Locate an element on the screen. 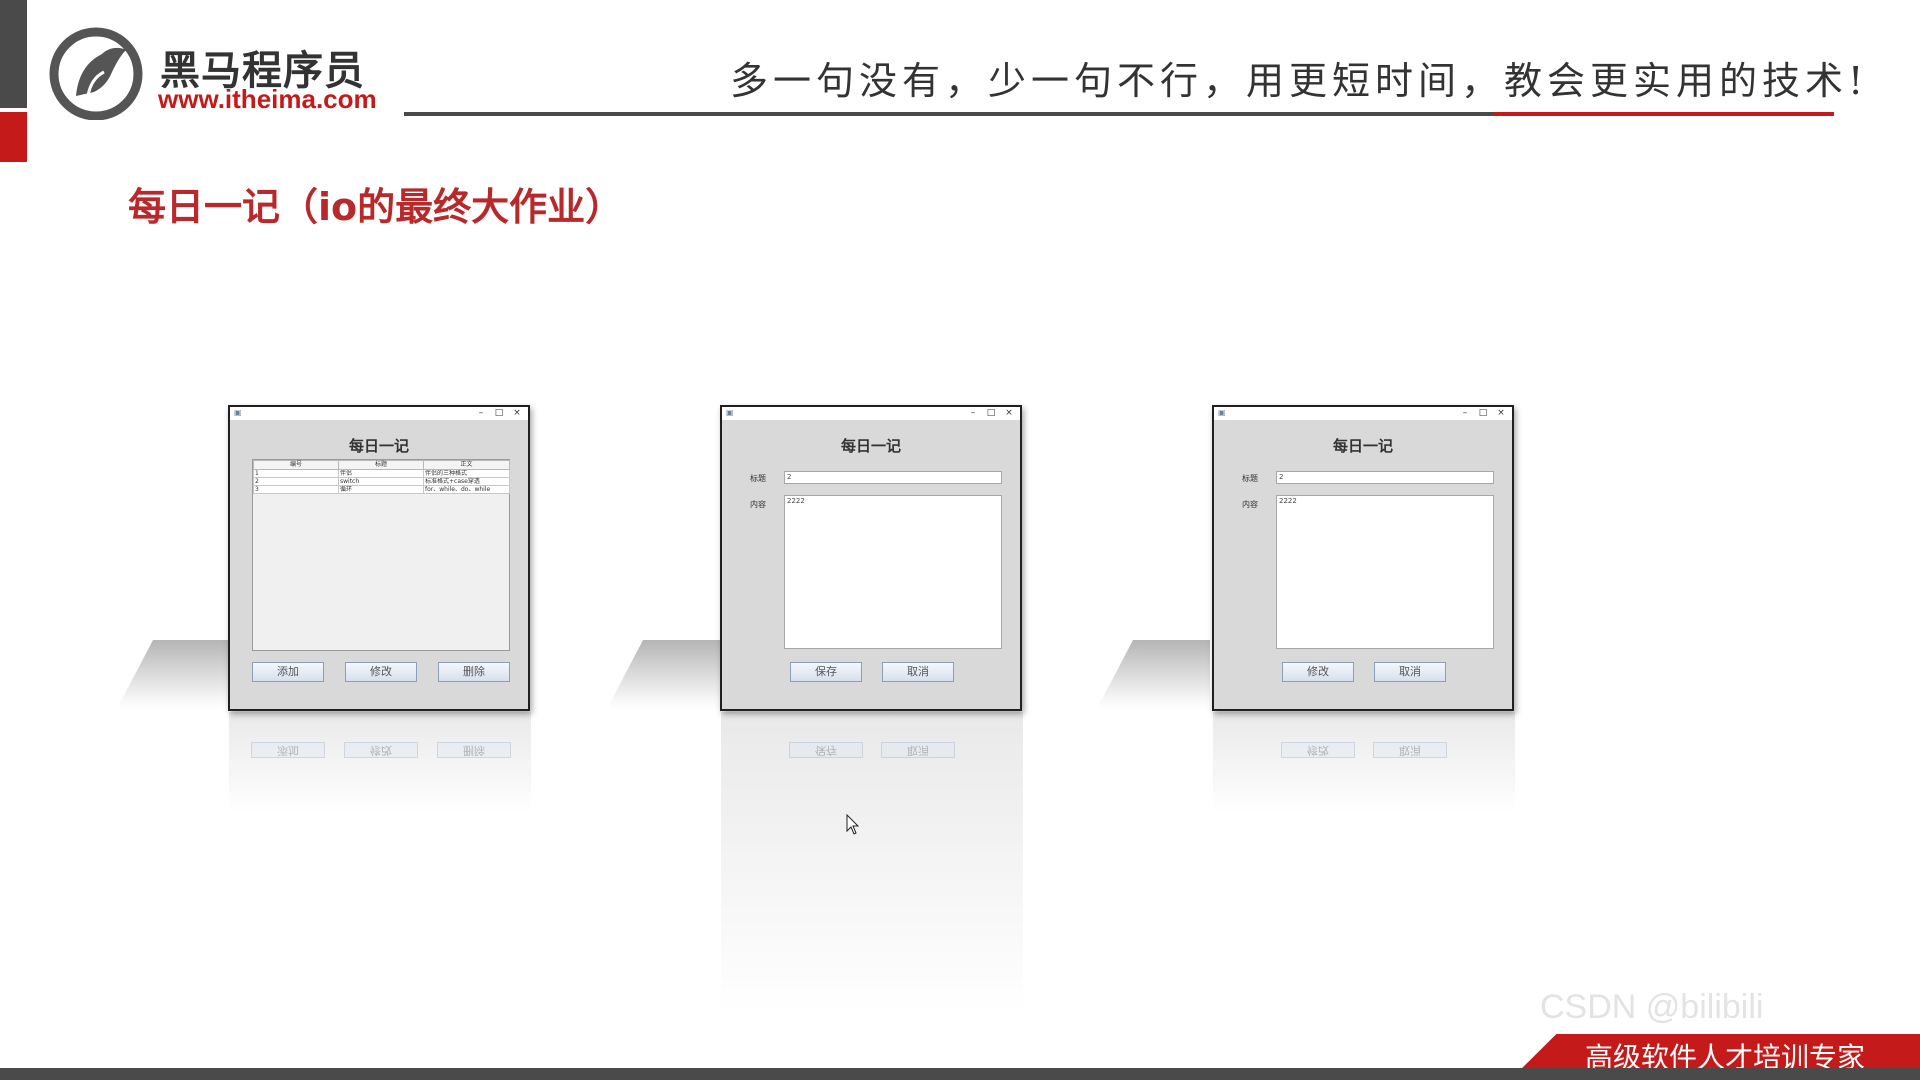 The image size is (1920, 1080). table-cell: switch is located at coordinates (381, 481).